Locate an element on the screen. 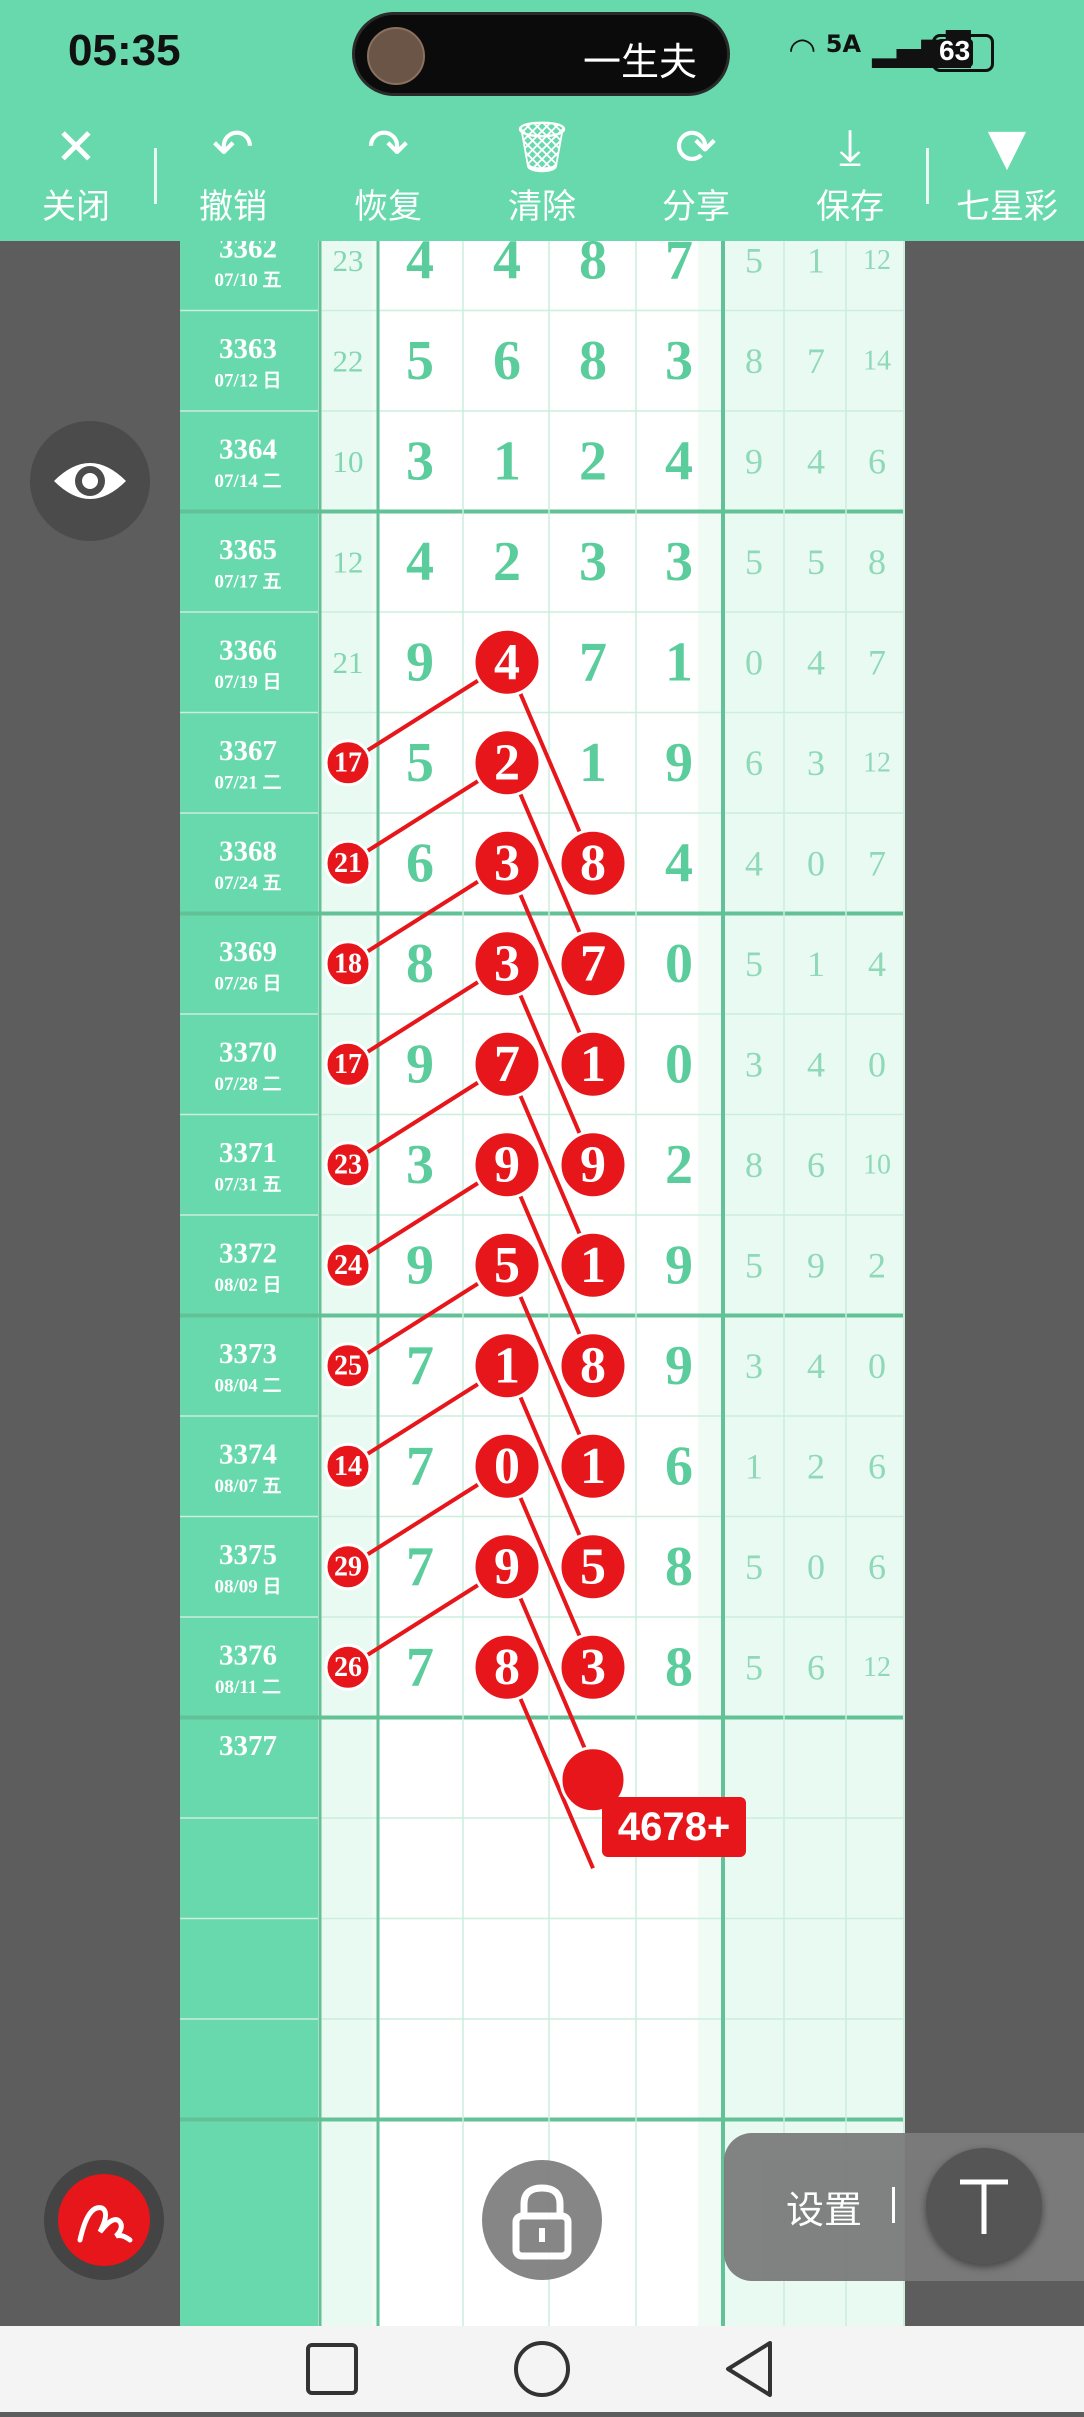 The width and height of the screenshot is (1084, 2417). top-toolbar: ✕ 关闭 ↶ 撤销 ↷ 恢复 🗑 清除 ⟳ 分享 ⤓ 保存 ▼ 七星彩 is located at coordinates (542, 177).